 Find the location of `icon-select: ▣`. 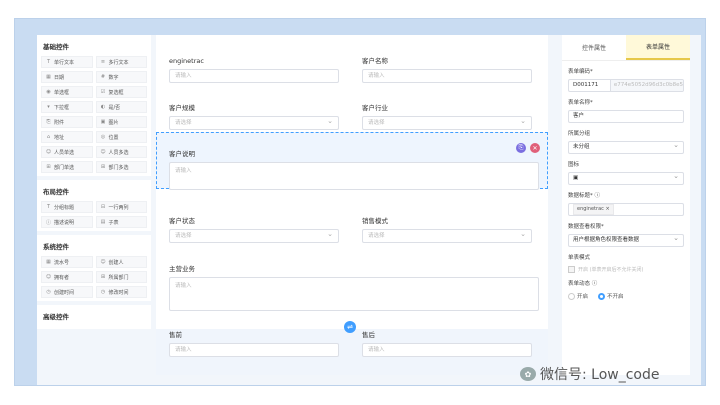

icon-select: ▣ is located at coordinates (626, 178).